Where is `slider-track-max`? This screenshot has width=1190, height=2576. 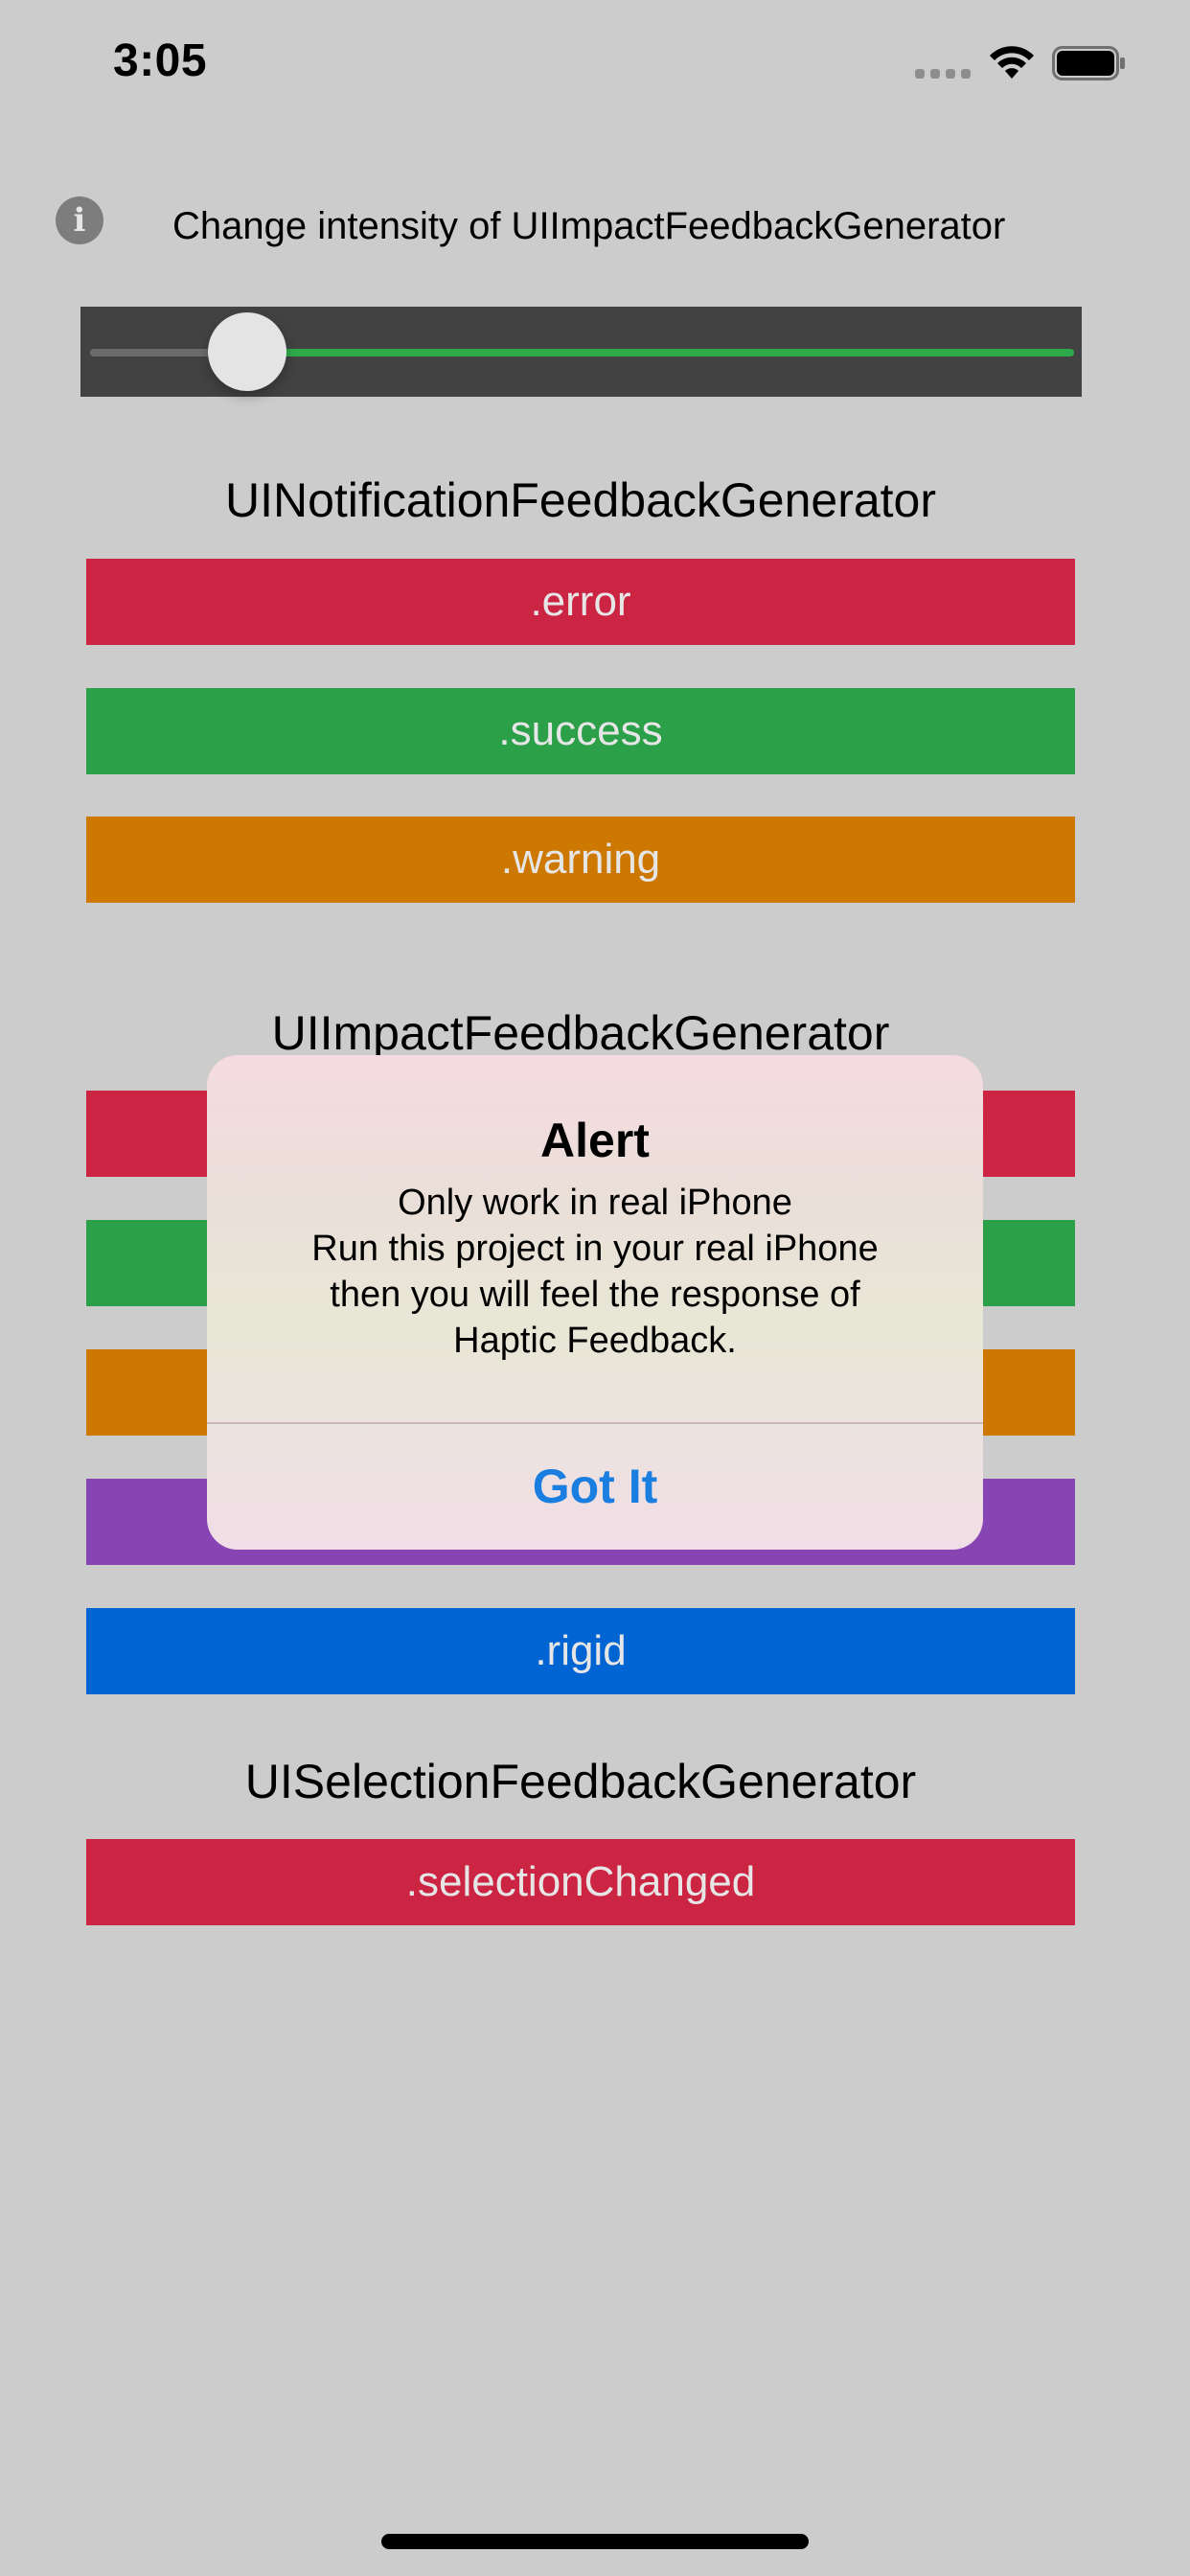
slider-track-max is located at coordinates (660, 352).